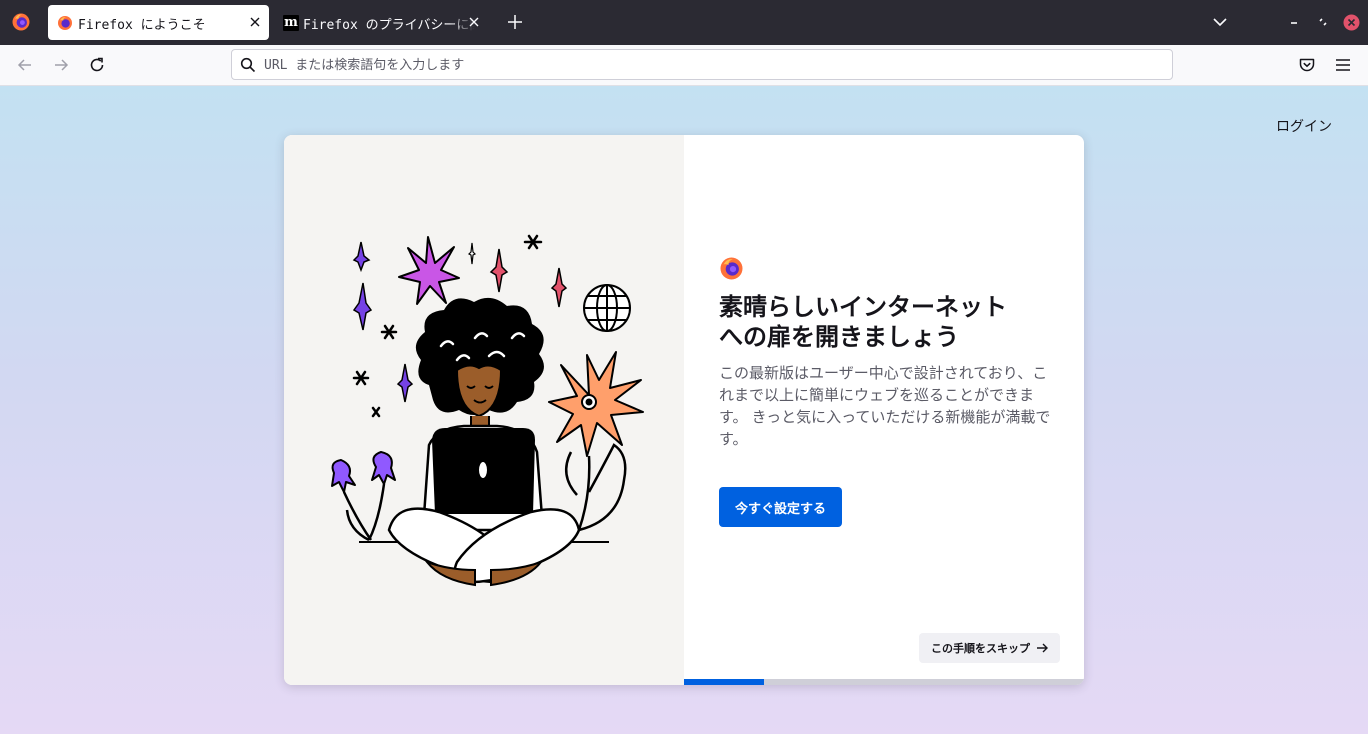 The width and height of the screenshot is (1368, 734). I want to click on welcome-heading: 素晴らしいインターネット への扉を開きましょう, so click(863, 322).